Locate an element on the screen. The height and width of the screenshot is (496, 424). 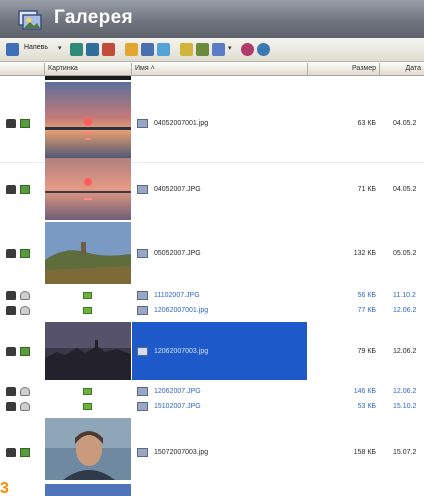
file-date: 15.10.2 is located at coordinates (405, 406).